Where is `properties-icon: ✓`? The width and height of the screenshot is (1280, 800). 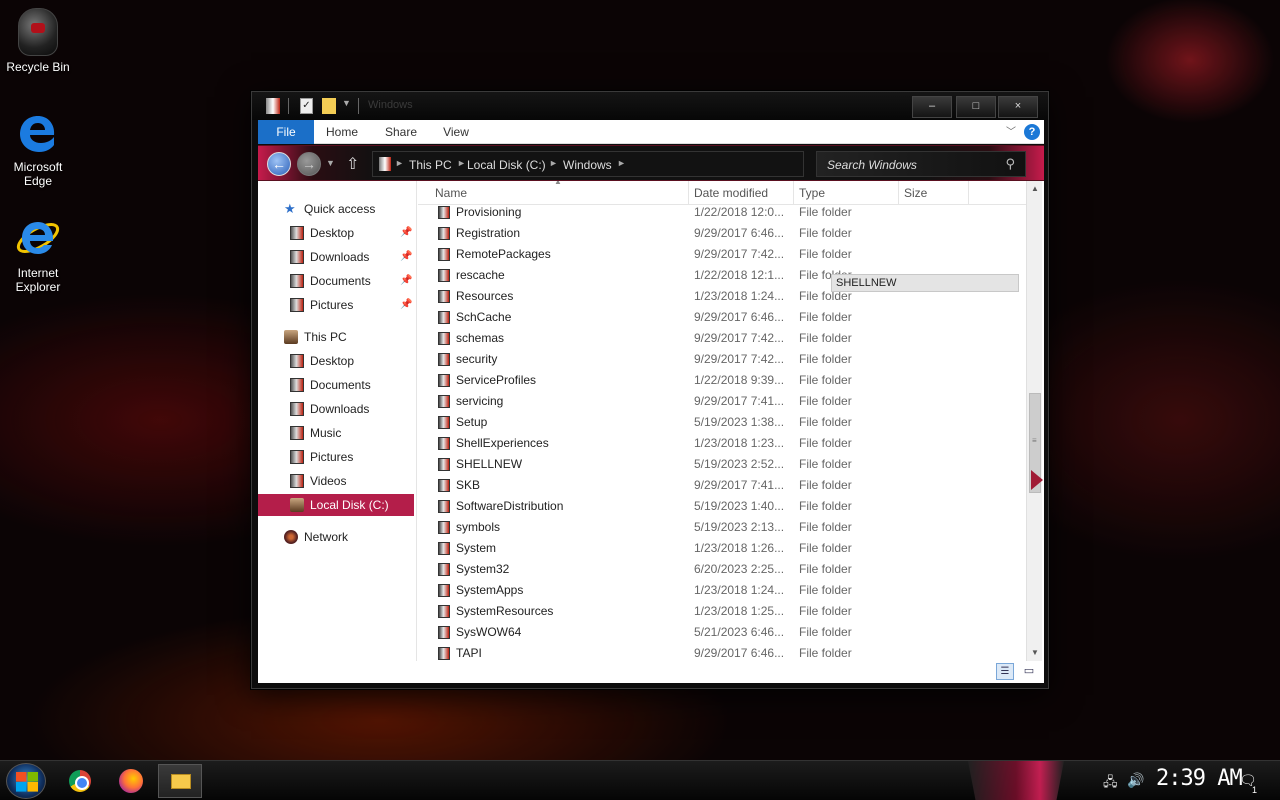
properties-icon: ✓ is located at coordinates (306, 106).